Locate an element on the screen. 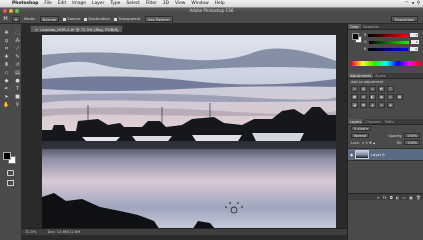 The image size is (423, 240). zoom-window-icon is located at coordinates (17, 11).